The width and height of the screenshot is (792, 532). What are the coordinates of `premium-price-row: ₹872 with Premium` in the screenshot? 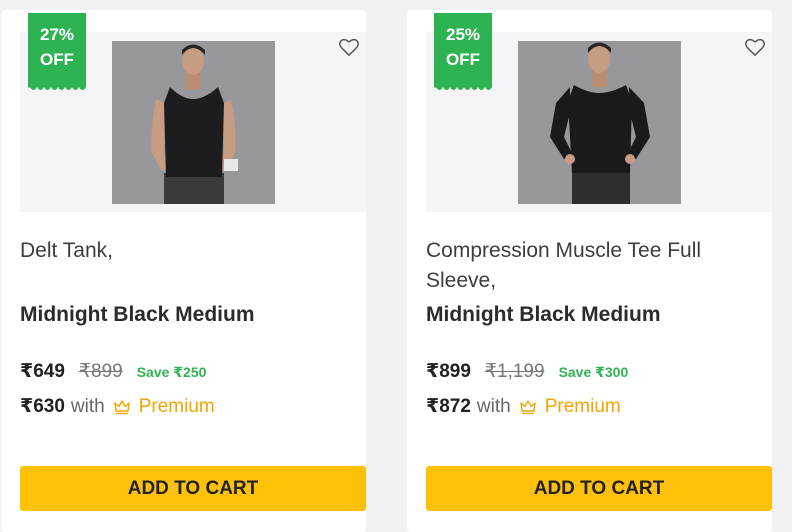 It's located at (523, 406).